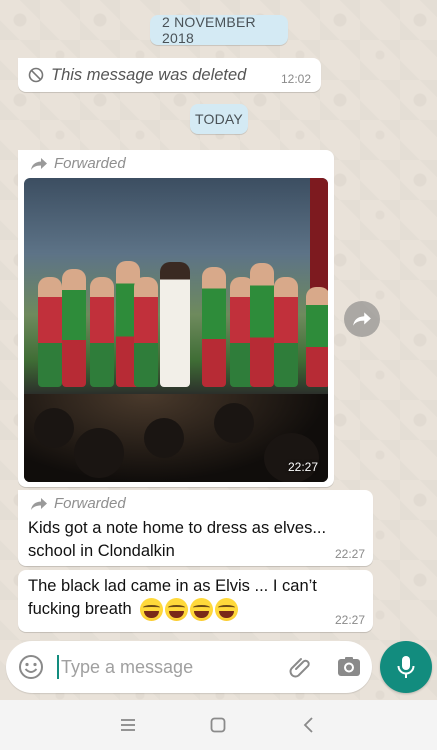 Image resolution: width=437 pixels, height=750 pixels. I want to click on message-time: 12:02, so click(295, 79).